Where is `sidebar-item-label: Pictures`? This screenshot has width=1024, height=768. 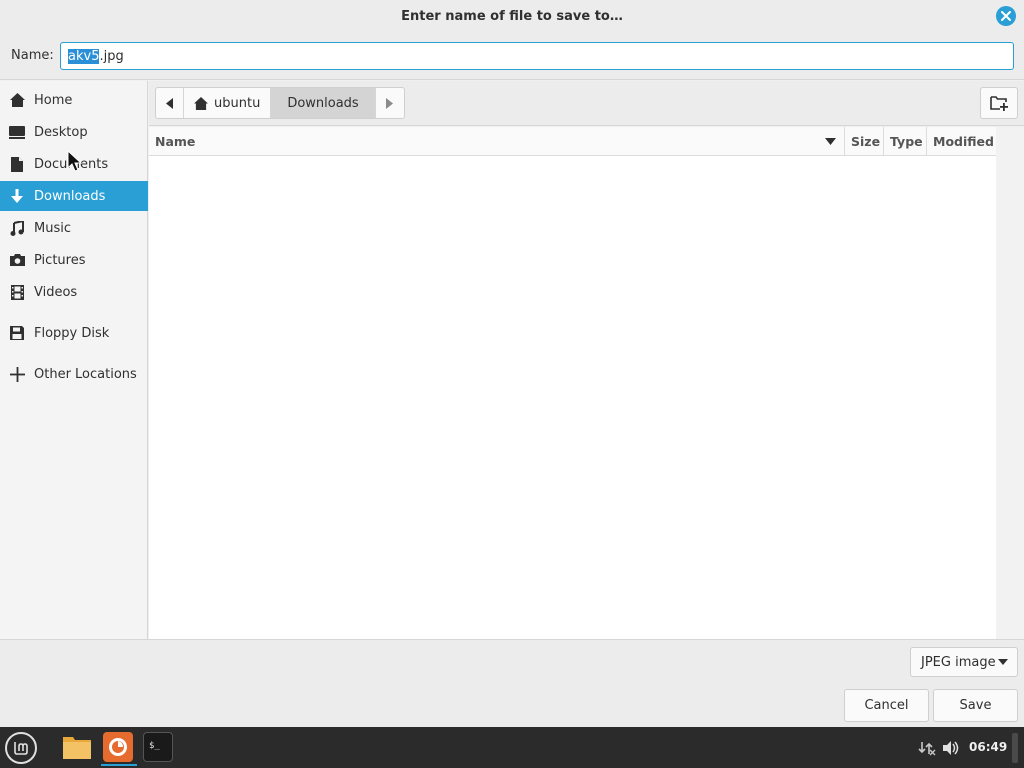
sidebar-item-label: Pictures is located at coordinates (60, 260).